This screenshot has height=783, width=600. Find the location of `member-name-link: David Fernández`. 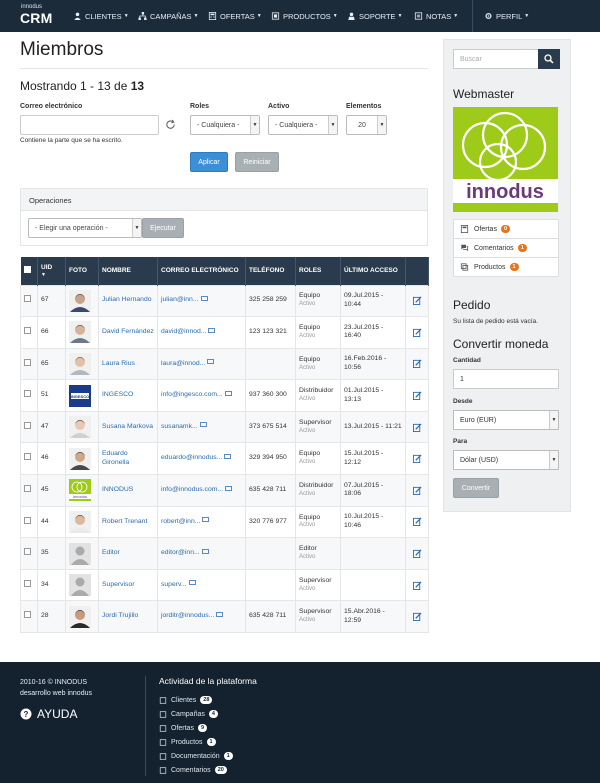

member-name-link: David Fernández is located at coordinates (128, 331).